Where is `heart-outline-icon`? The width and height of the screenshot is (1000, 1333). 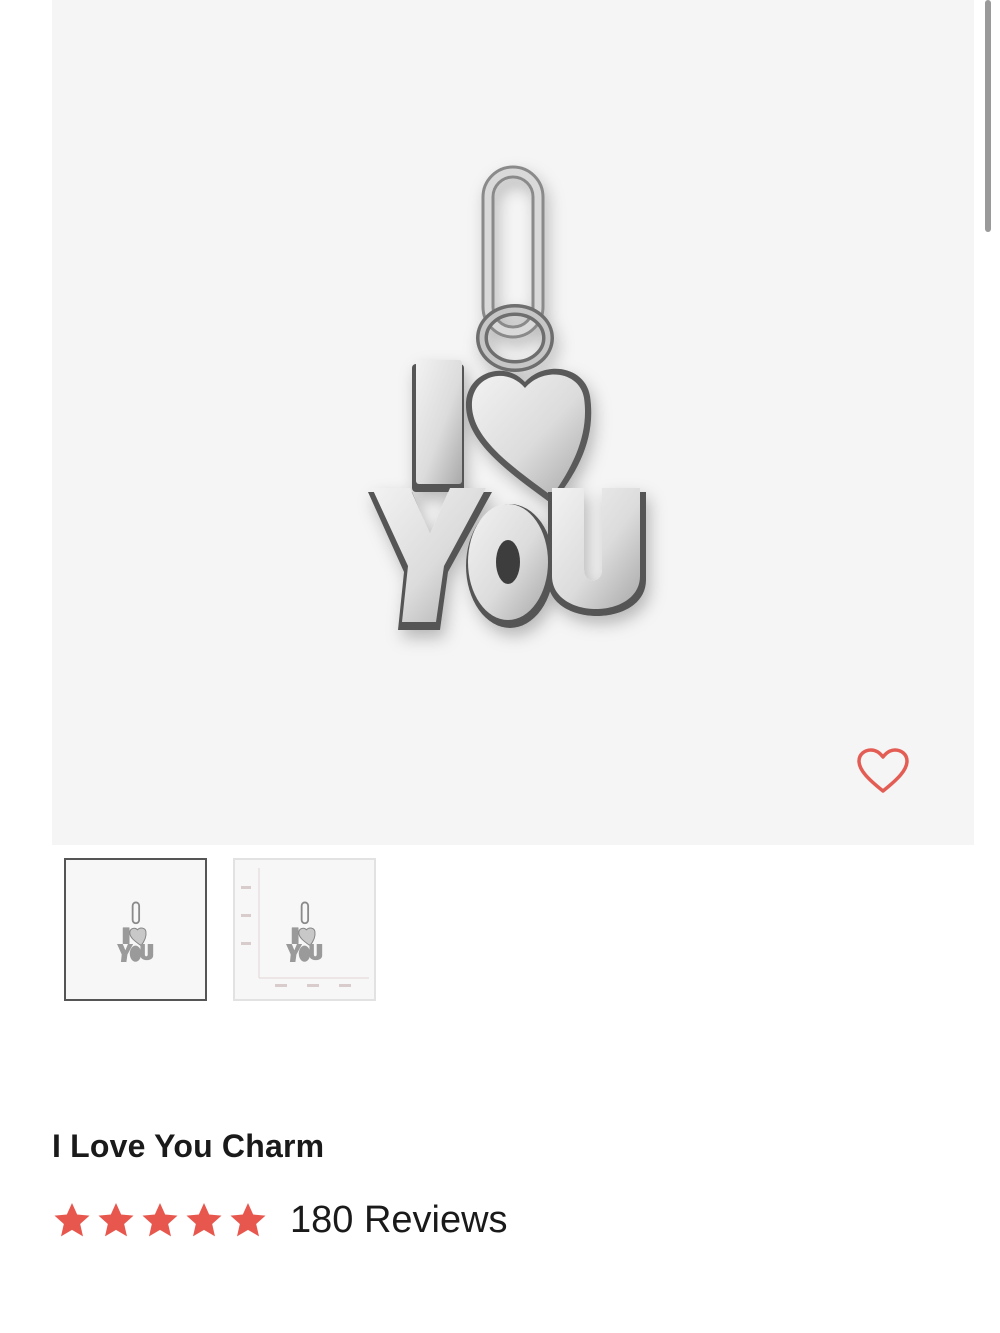 heart-outline-icon is located at coordinates (883, 770).